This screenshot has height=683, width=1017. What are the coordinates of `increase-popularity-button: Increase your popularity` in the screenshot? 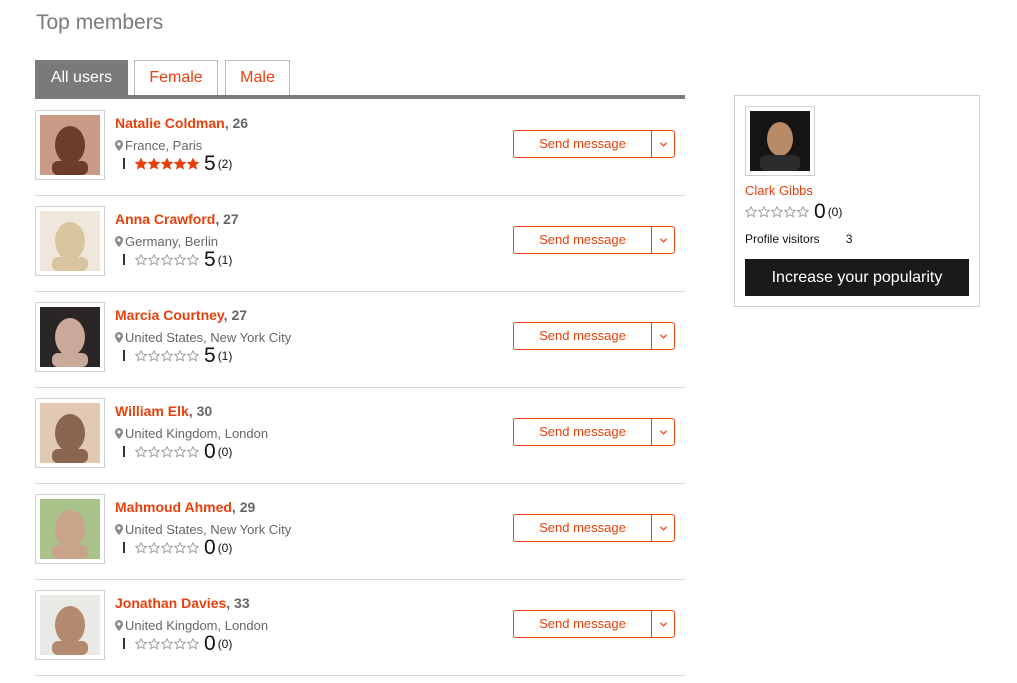 It's located at (857, 277).